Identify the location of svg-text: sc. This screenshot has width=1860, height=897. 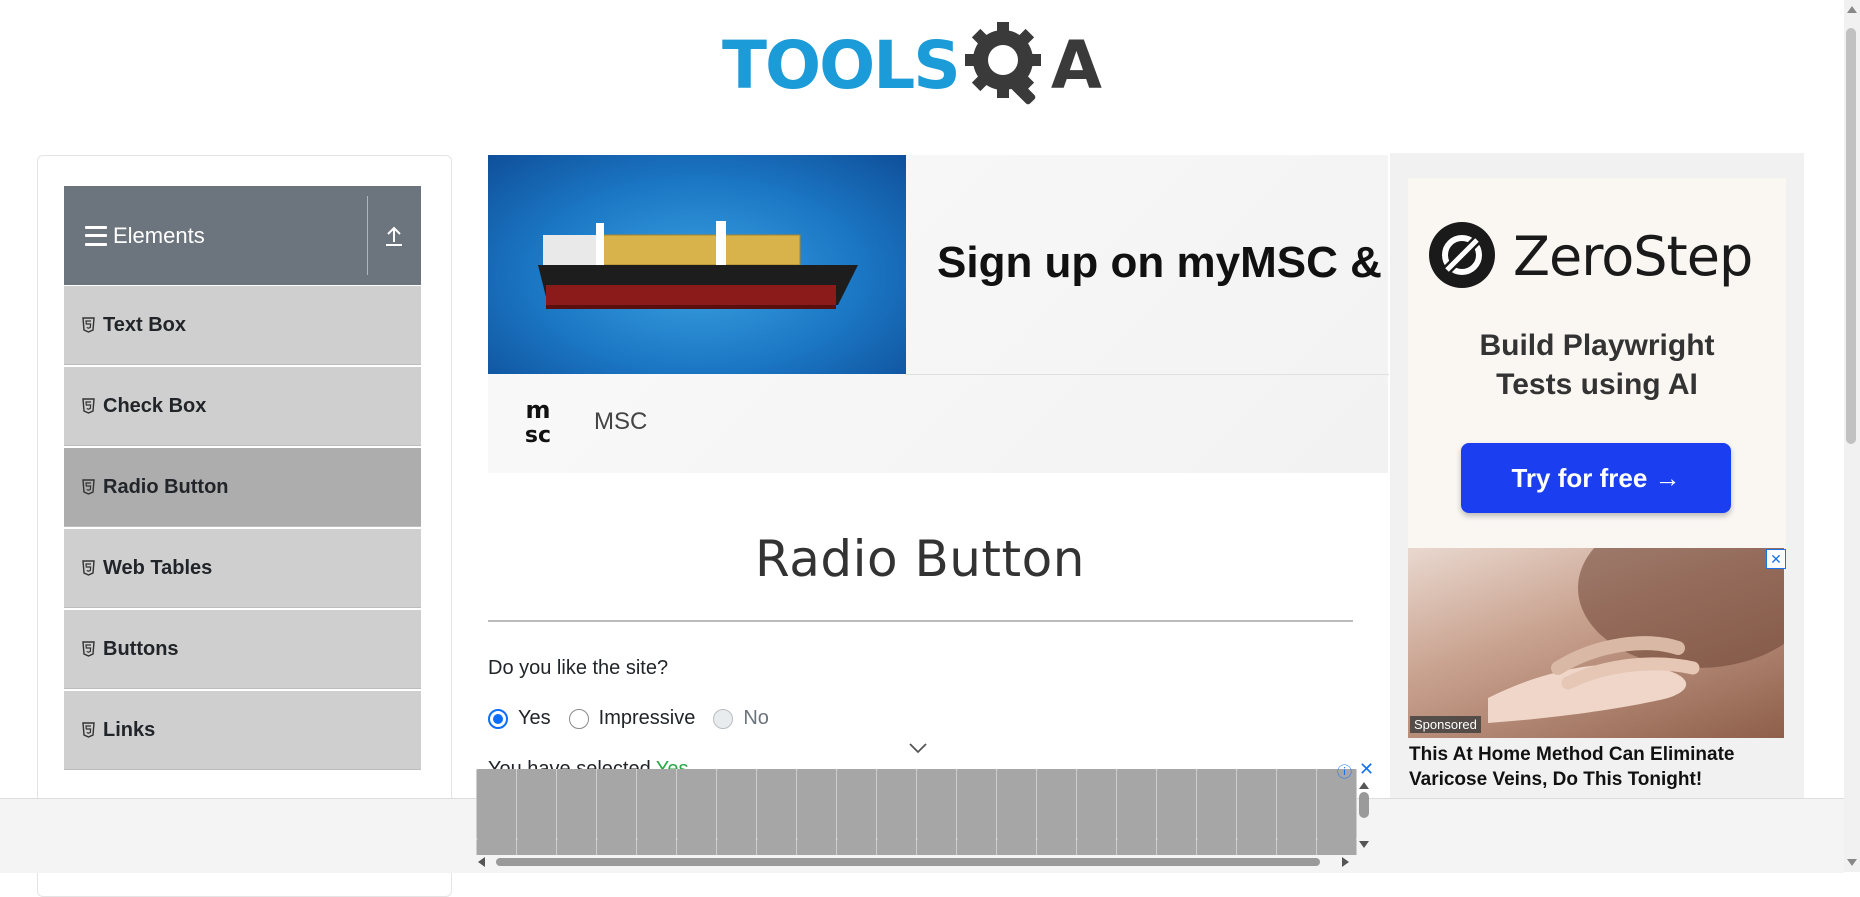
(538, 434).